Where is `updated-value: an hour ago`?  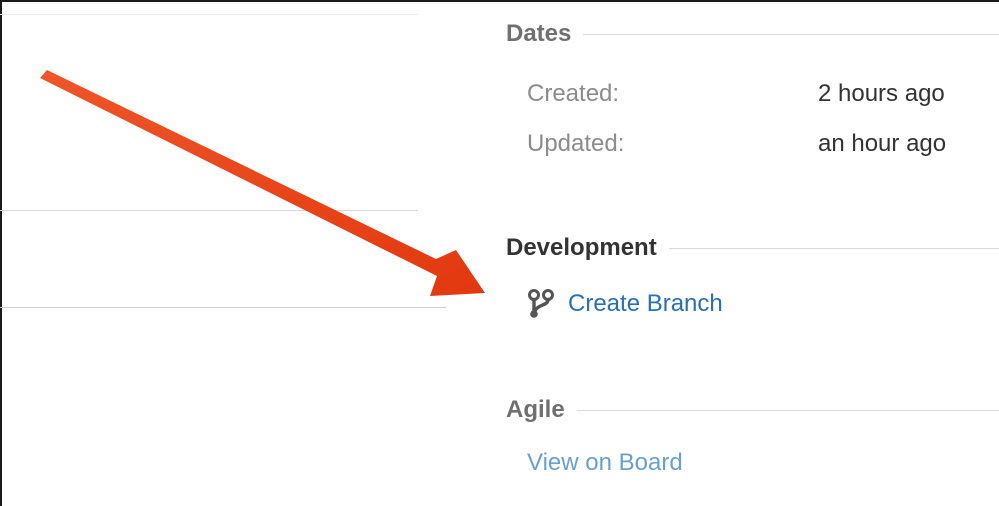 updated-value: an hour ago is located at coordinates (882, 143).